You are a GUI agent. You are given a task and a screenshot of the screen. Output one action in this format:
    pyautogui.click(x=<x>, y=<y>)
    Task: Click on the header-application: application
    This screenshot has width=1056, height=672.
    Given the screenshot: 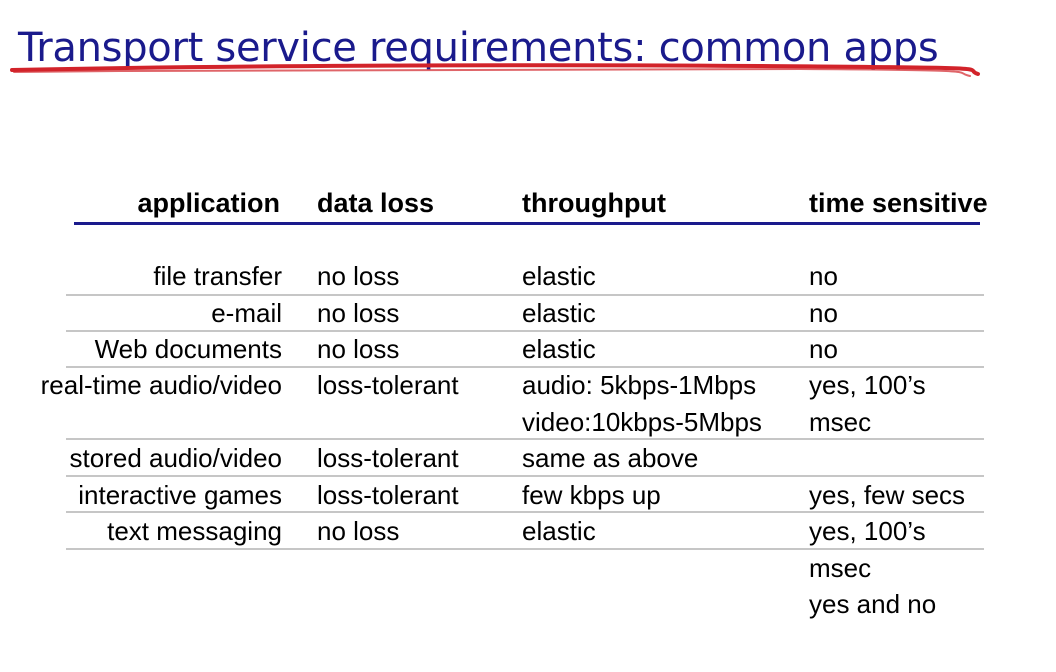 What is the action you would take?
    pyautogui.click(x=208, y=203)
    